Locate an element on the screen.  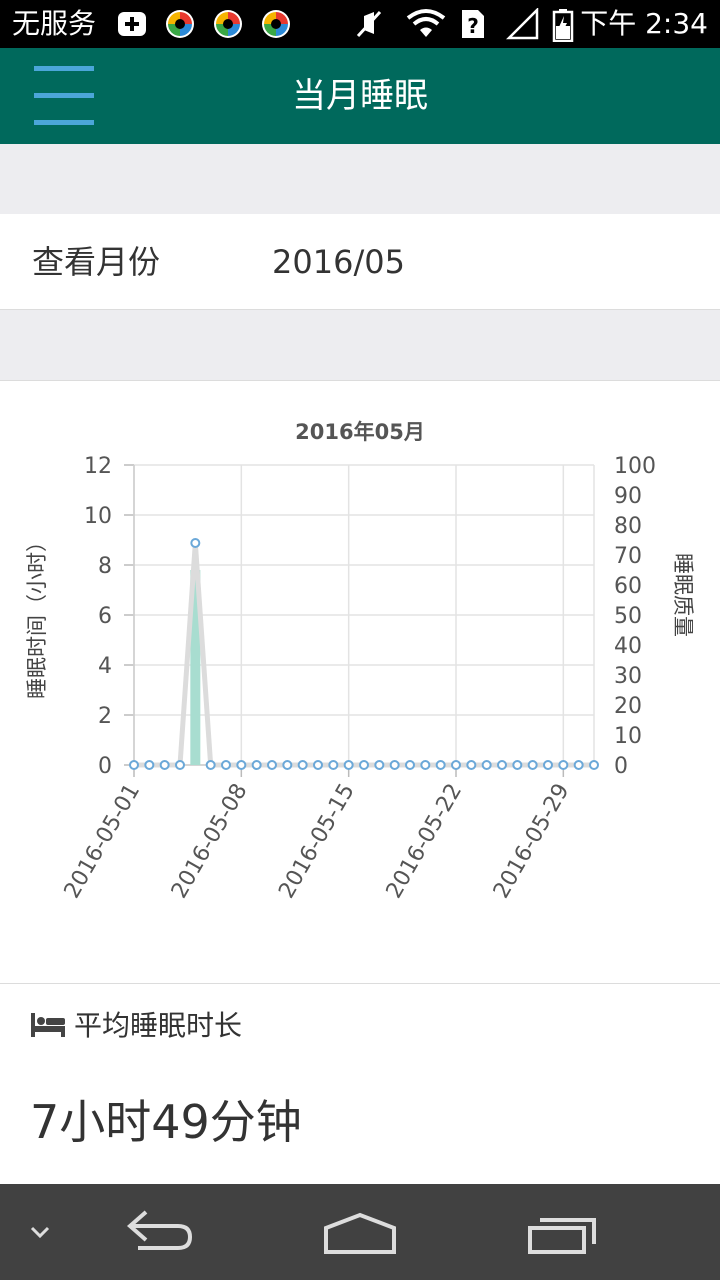
status-bar: 无服务 ? 下午 2:34 is located at coordinates (360, 24).